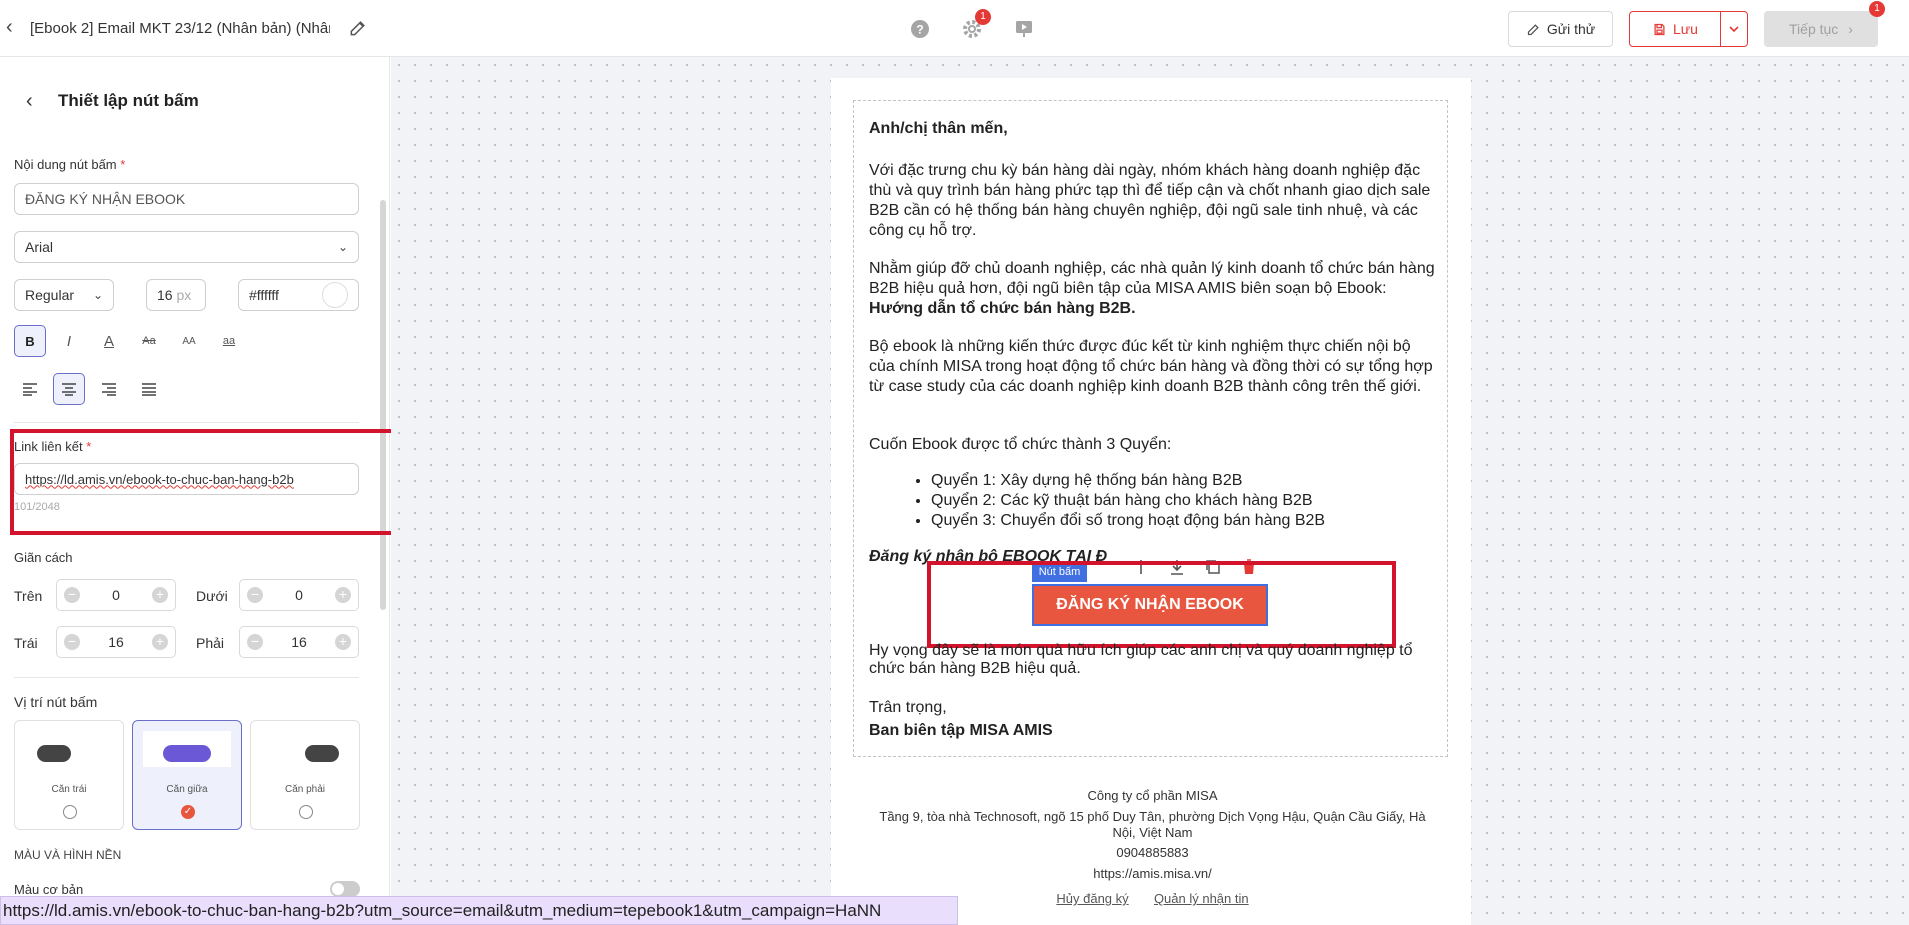 The image size is (1909, 925). I want to click on align-justify-button, so click(149, 389).